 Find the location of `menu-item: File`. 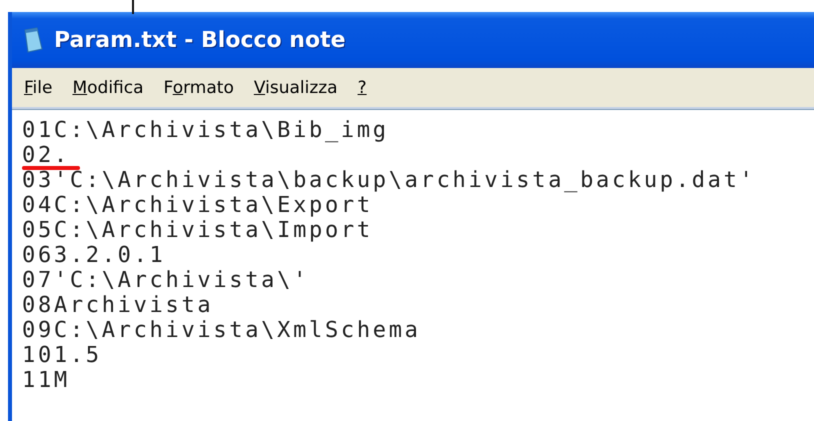

menu-item: File is located at coordinates (38, 88).